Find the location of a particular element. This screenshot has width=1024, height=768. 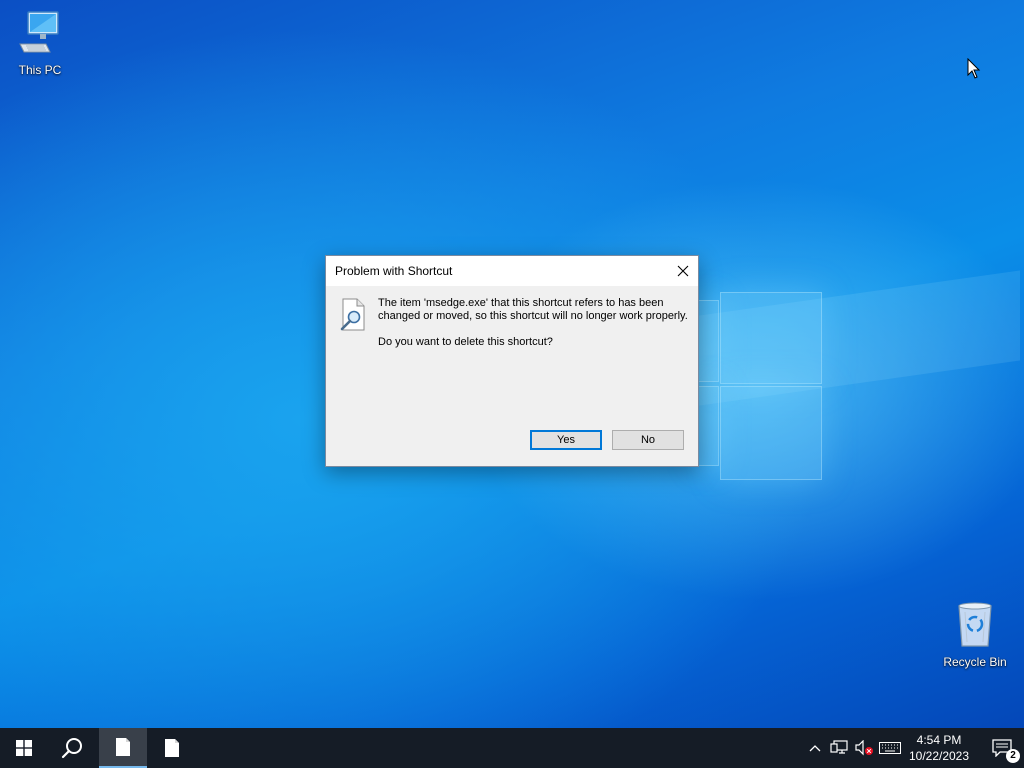

clock: 4:54 PM 10/22/2023 is located at coordinates (939, 748).